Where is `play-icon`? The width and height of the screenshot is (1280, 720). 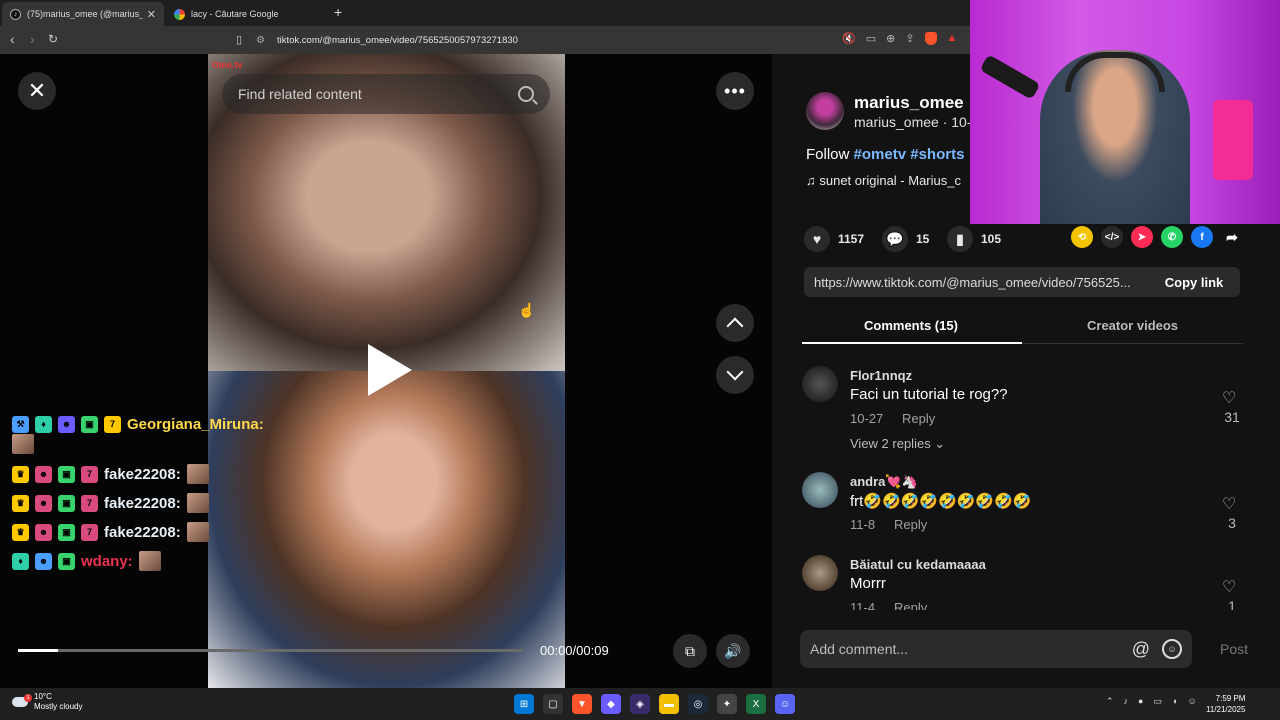
play-icon is located at coordinates (390, 370).